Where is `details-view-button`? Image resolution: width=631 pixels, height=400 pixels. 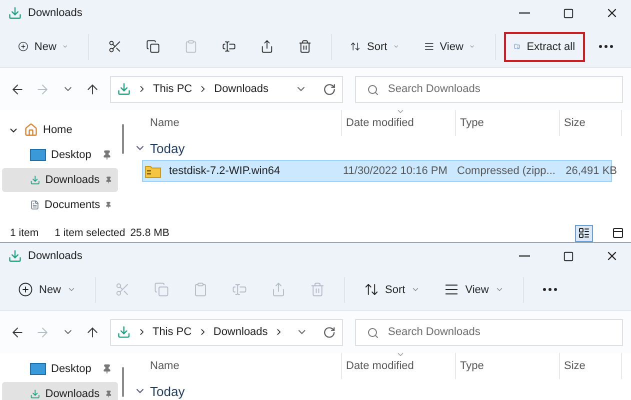
details-view-button is located at coordinates (584, 233).